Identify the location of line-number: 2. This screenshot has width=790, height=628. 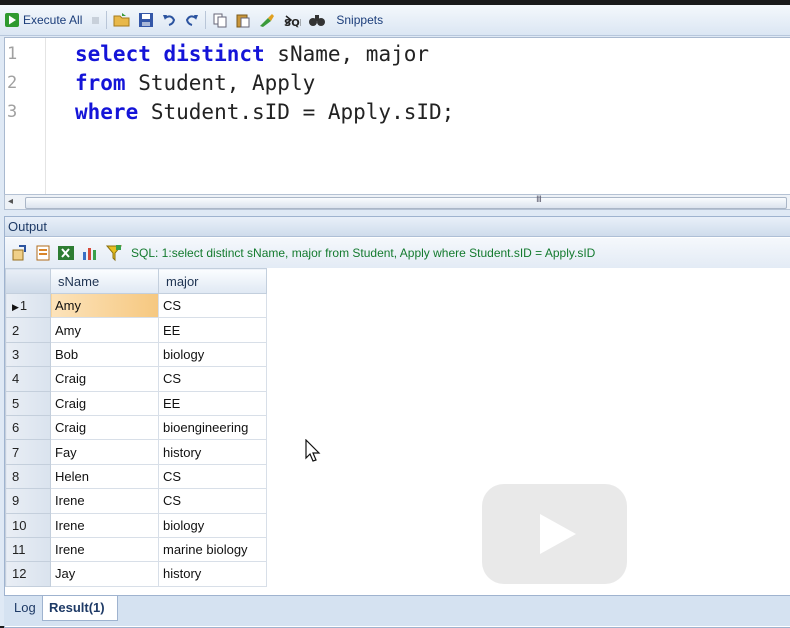
(12, 83).